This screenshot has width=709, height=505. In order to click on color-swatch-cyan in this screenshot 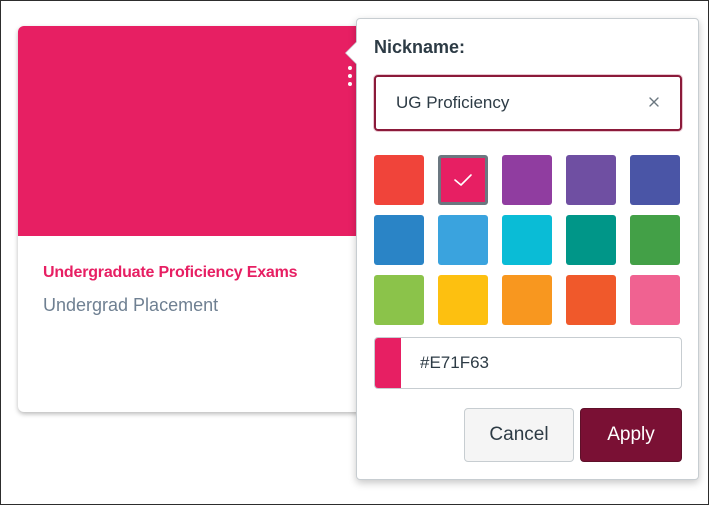, I will do `click(527, 240)`.